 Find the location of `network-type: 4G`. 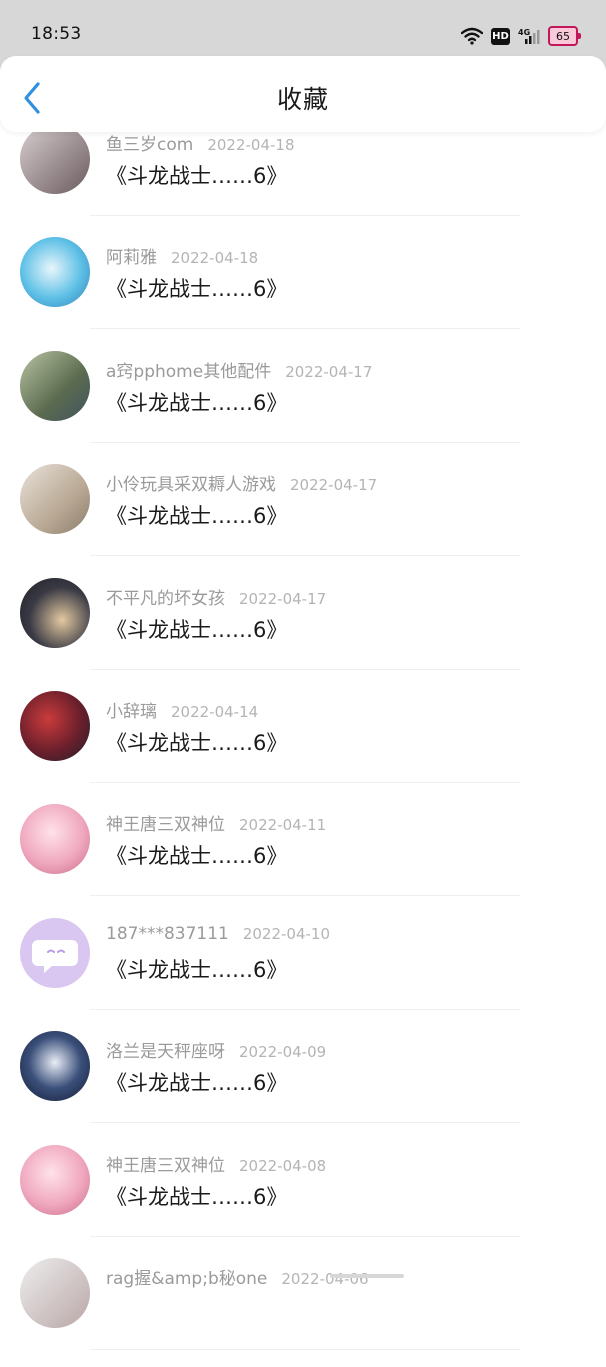

network-type: 4G is located at coordinates (524, 32).